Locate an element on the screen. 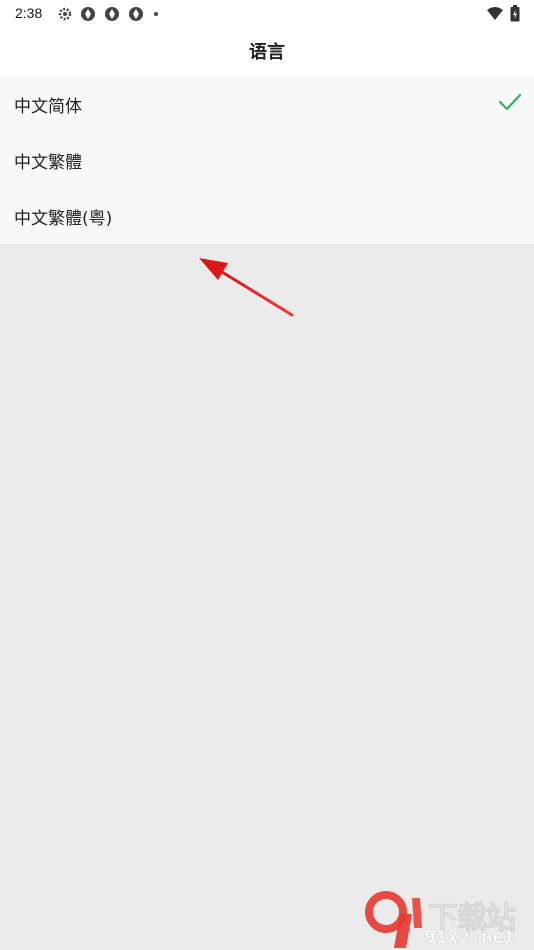  status-icons-right is located at coordinates (503, 13).